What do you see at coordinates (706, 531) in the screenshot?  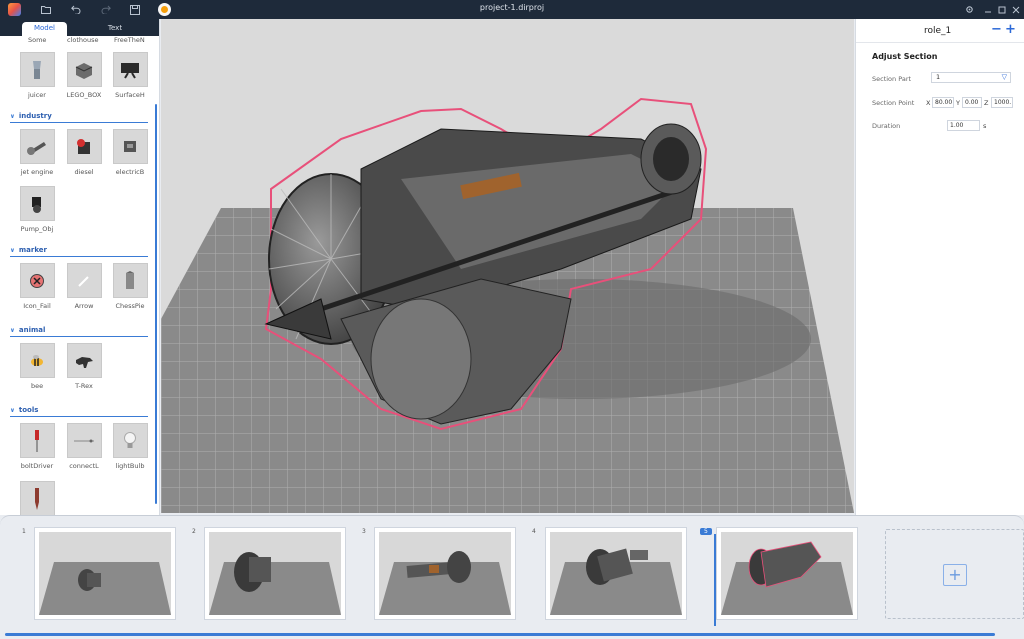 I see `frame-number-active: 5` at bounding box center [706, 531].